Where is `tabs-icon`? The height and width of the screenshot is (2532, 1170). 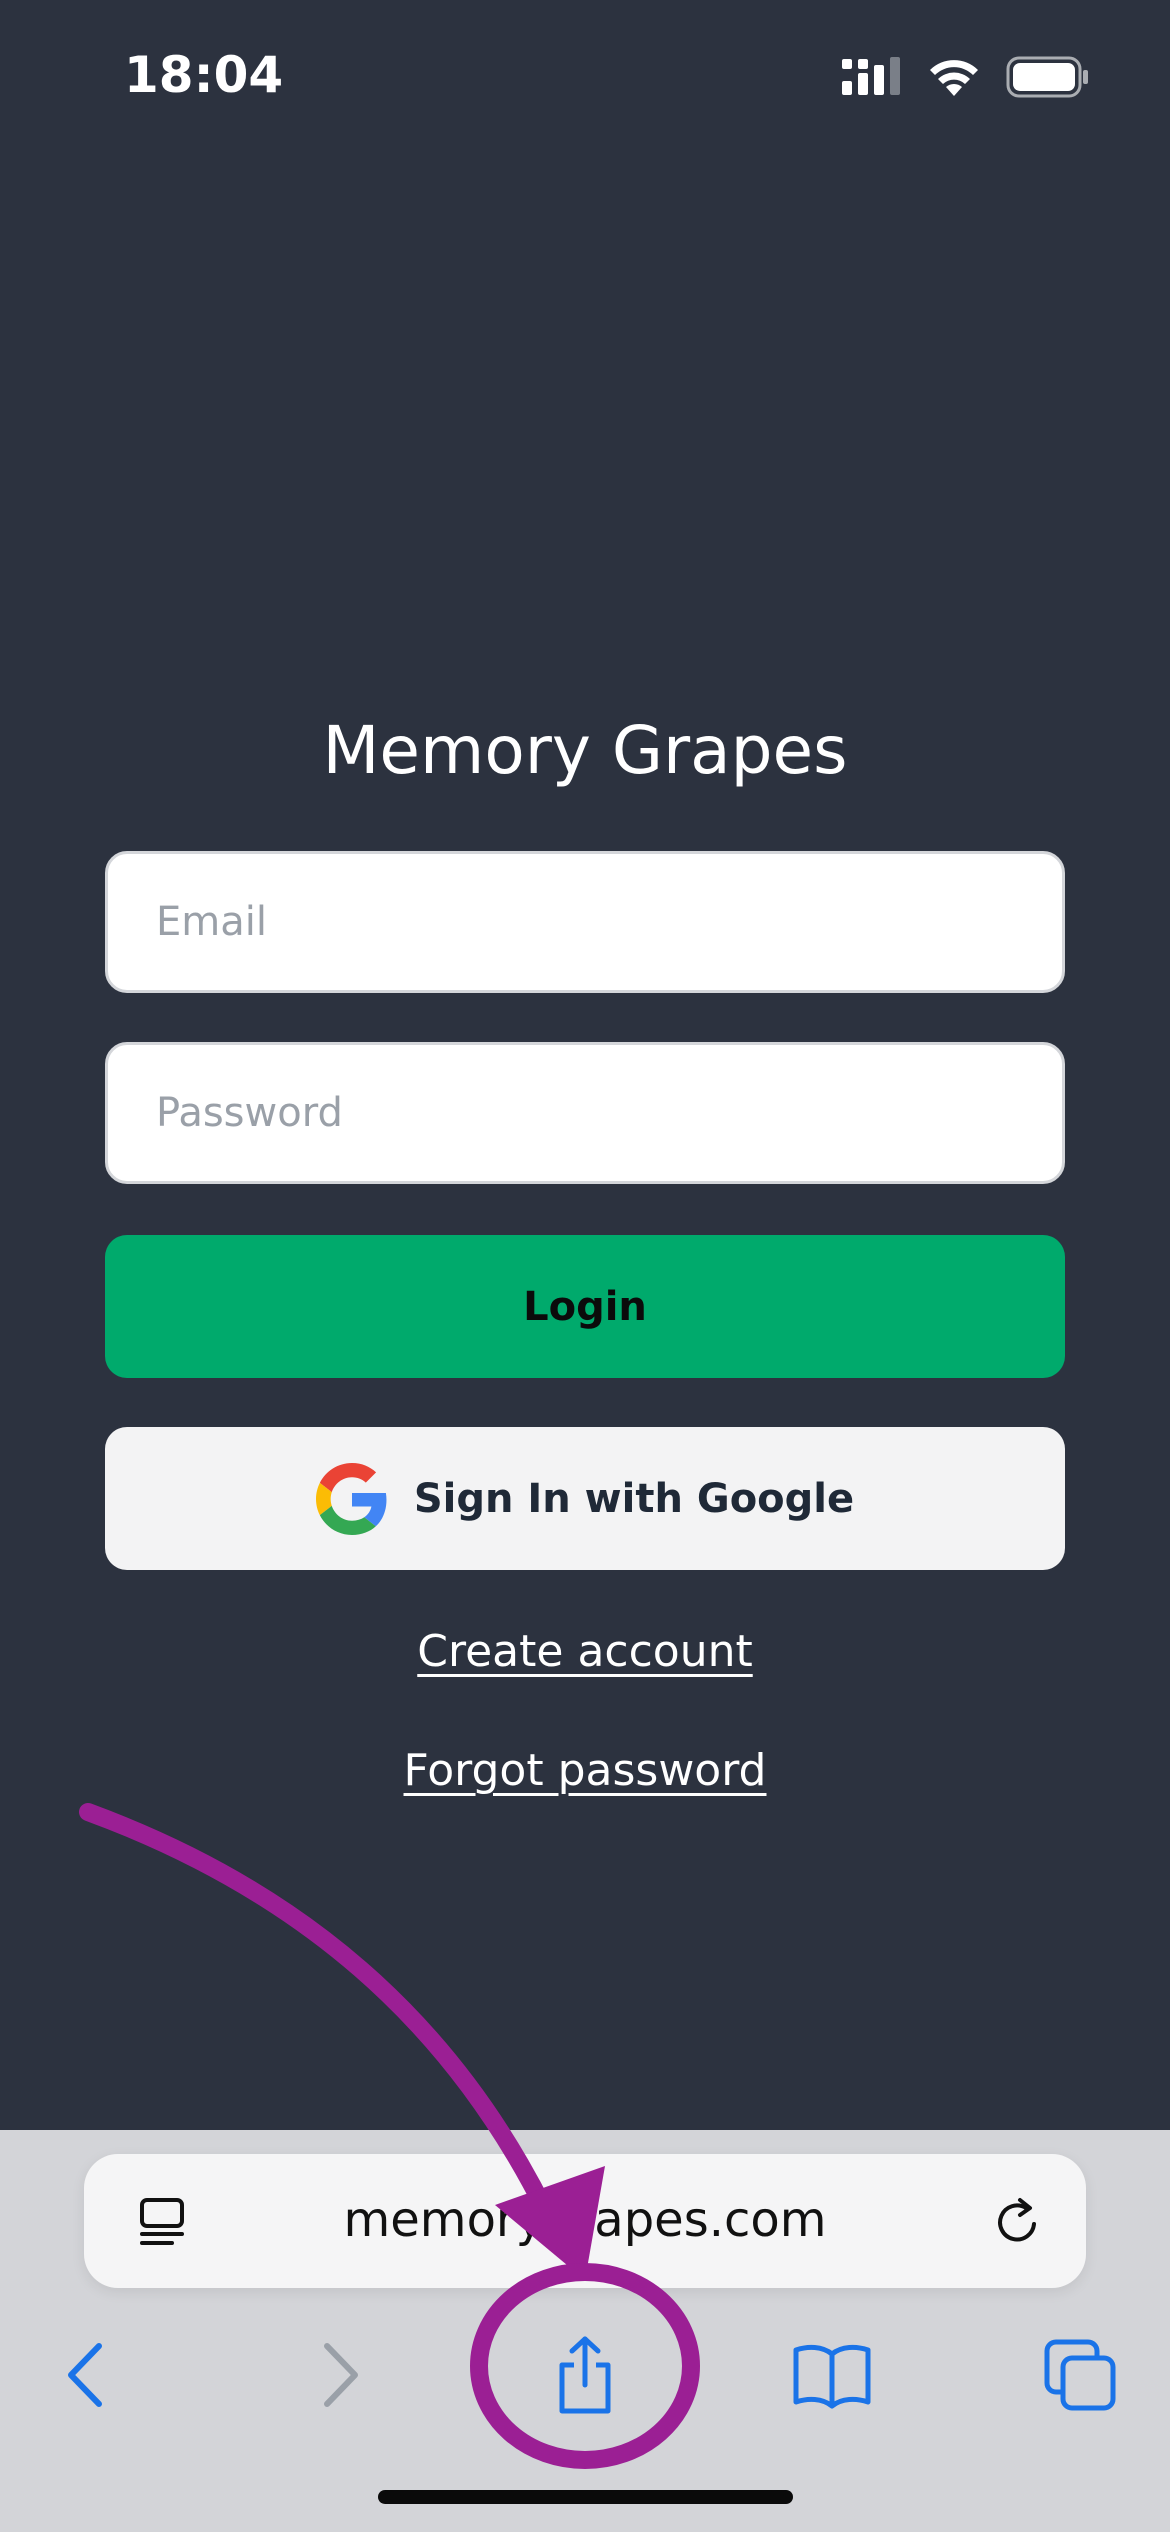 tabs-icon is located at coordinates (1080, 2375).